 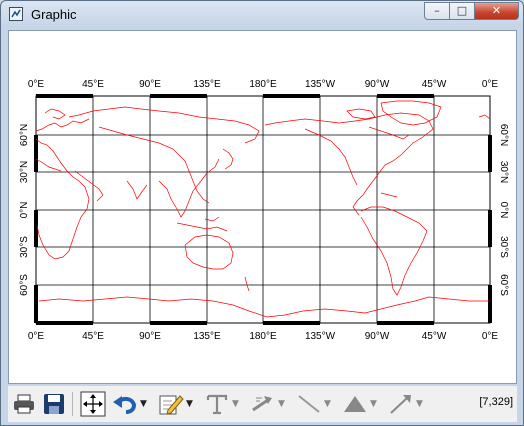 I want to click on title-bar: Graphic – □ ✕, so click(x=262, y=15).